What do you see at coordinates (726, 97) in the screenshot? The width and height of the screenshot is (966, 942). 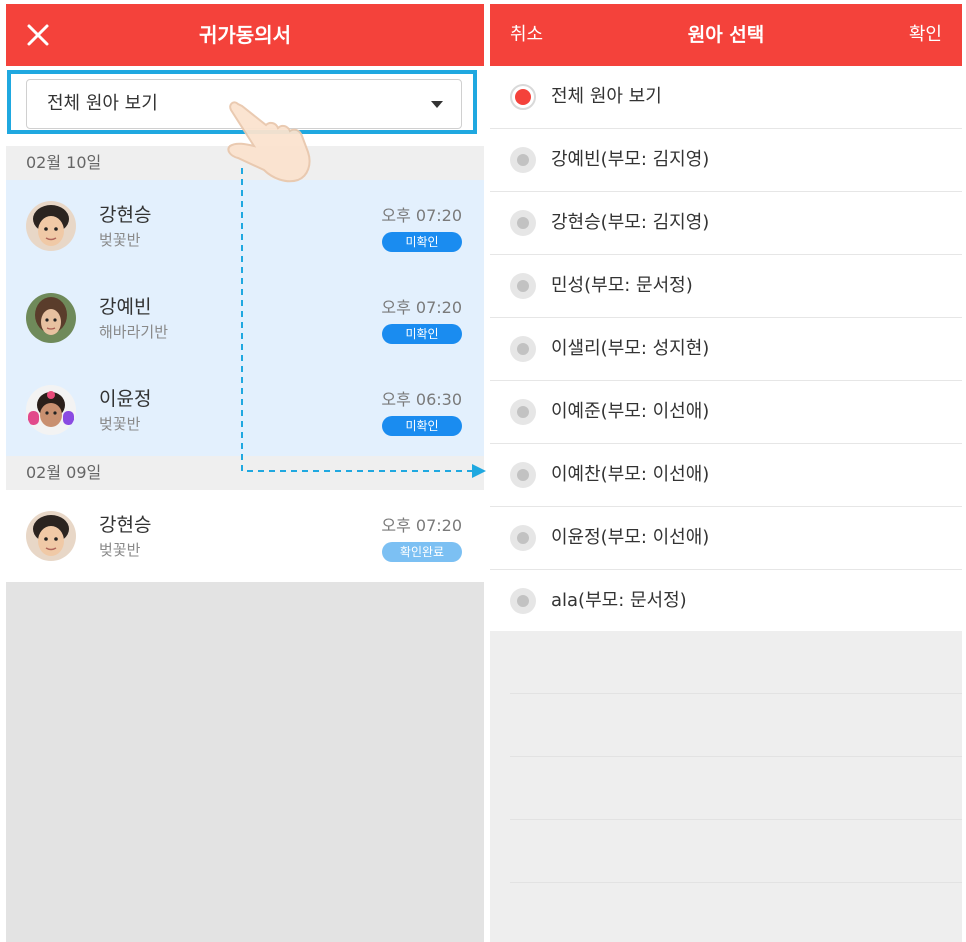 I see `option-all-children: 전체 원아 보기` at bounding box center [726, 97].